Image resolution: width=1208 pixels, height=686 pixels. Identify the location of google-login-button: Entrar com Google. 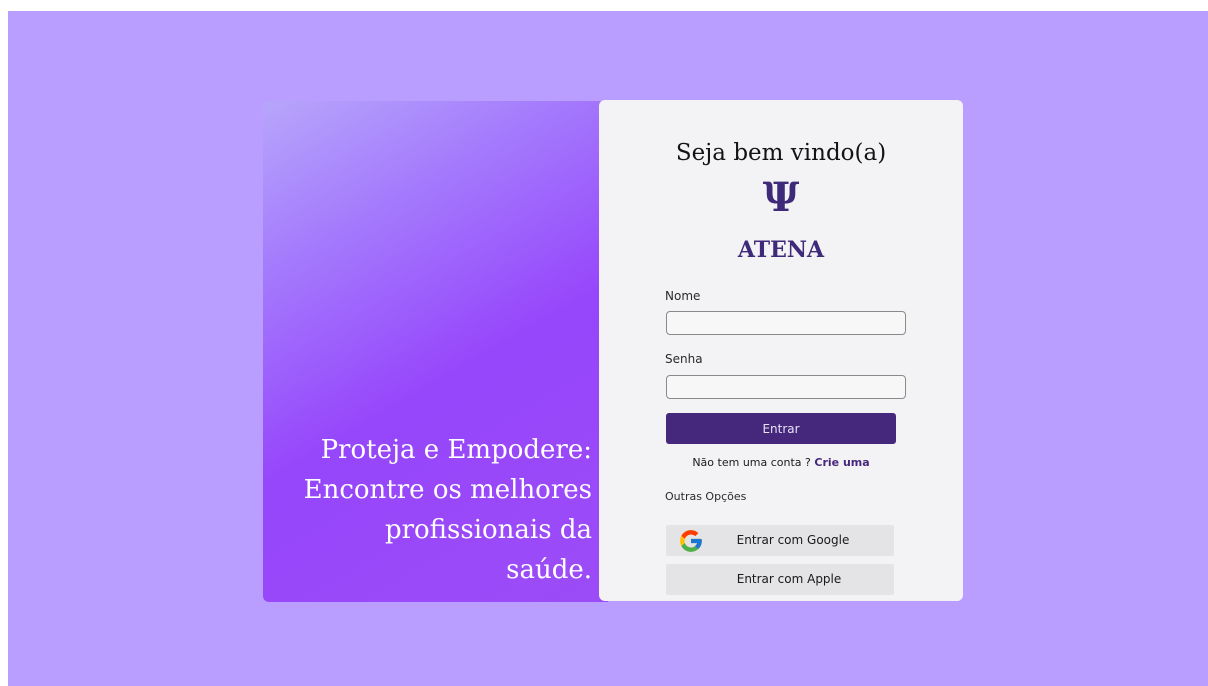
(780, 540).